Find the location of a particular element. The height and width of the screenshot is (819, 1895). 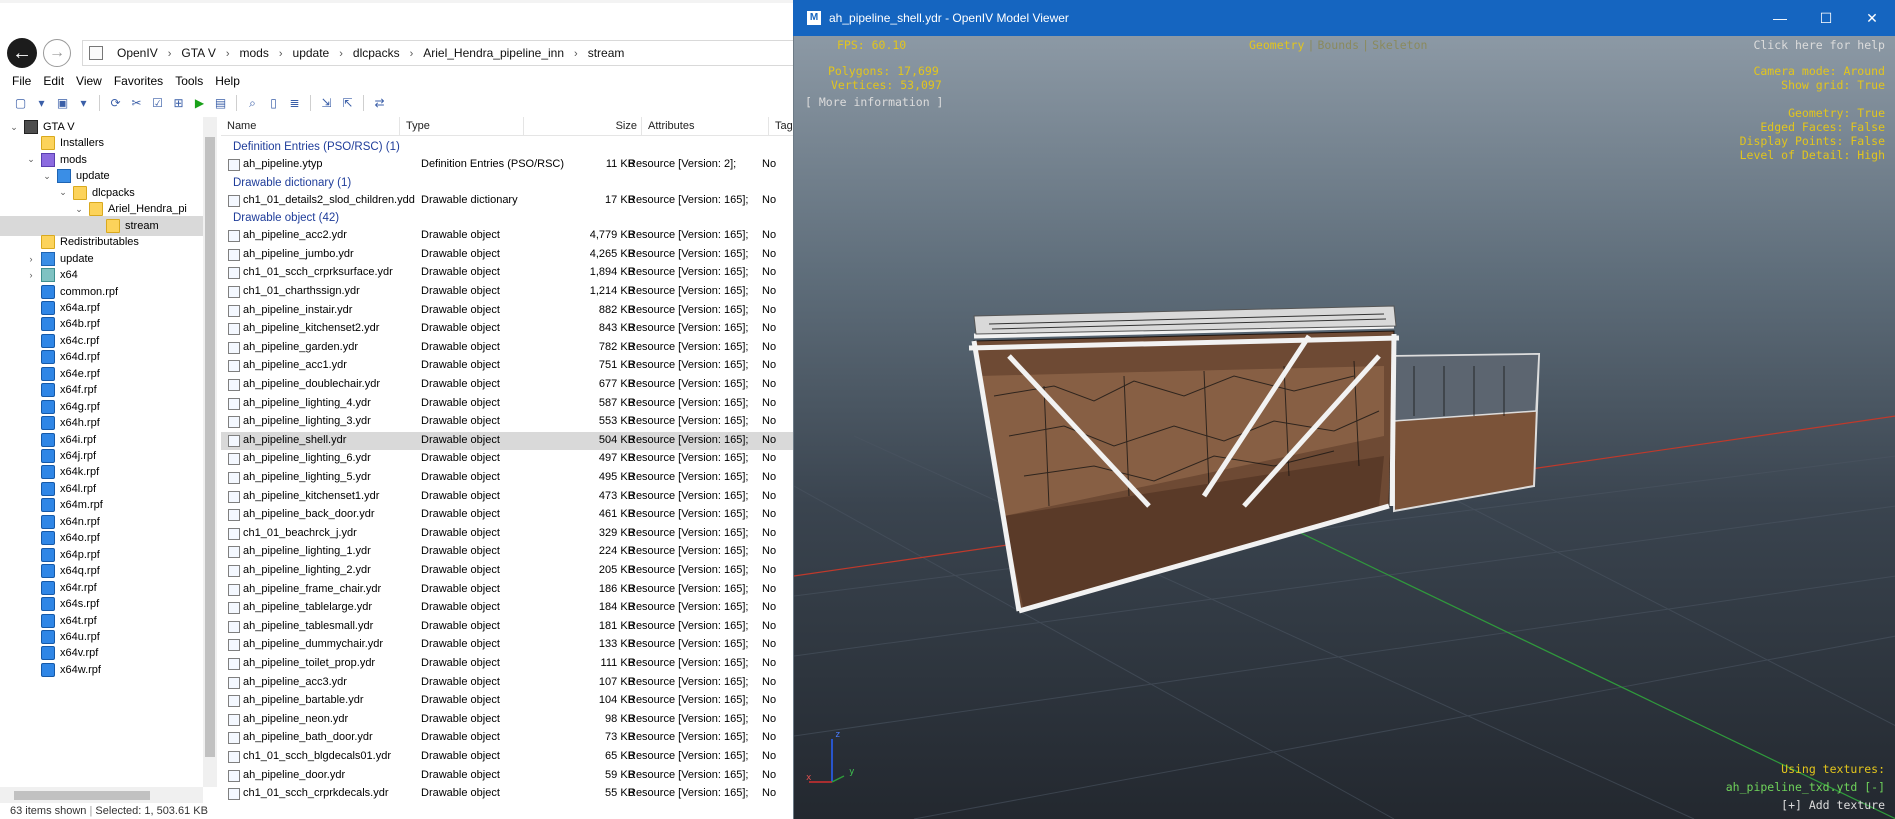

column-header-tags: Tags is located at coordinates (781, 126).